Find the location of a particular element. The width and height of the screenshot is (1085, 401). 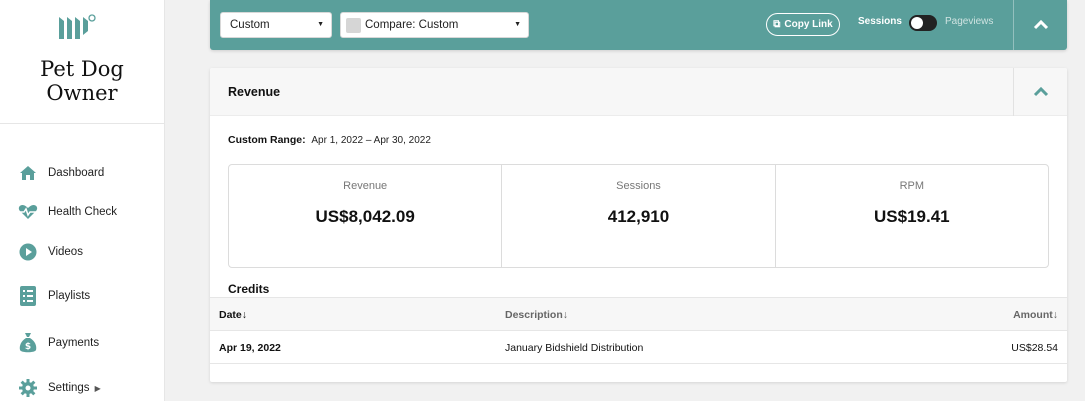

stat-value: US$19.41 is located at coordinates (912, 216).